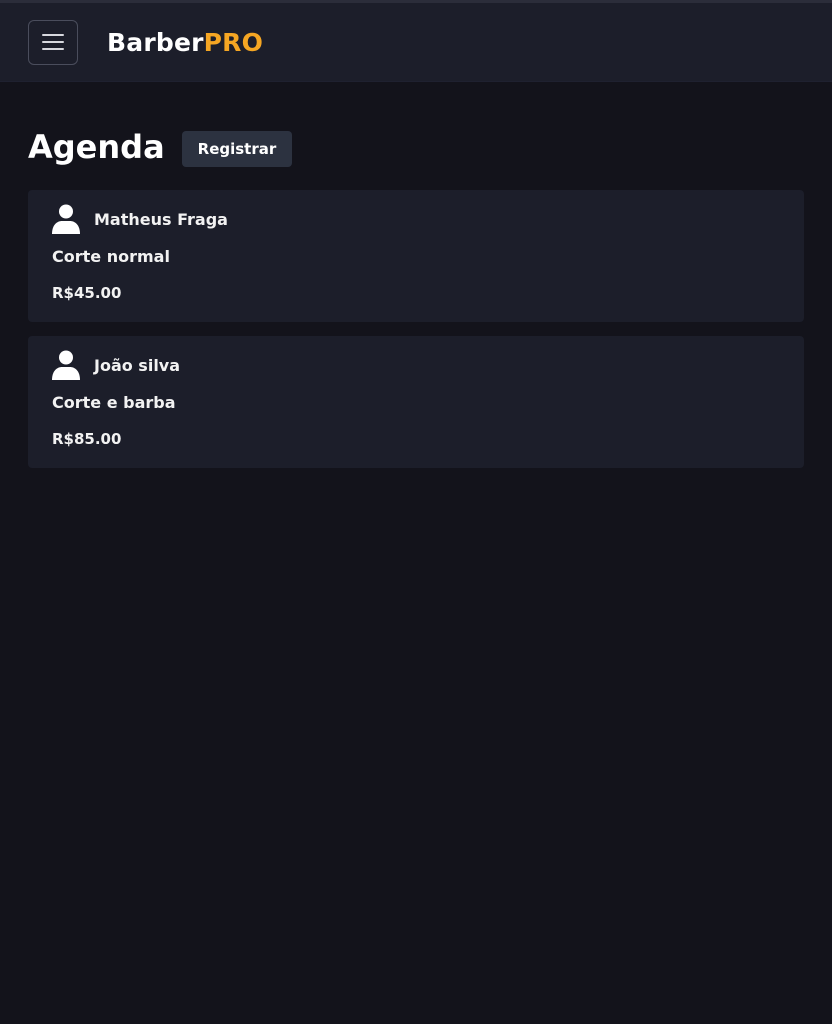 This screenshot has width=832, height=1024. I want to click on service-name: Corte normal, so click(111, 256).